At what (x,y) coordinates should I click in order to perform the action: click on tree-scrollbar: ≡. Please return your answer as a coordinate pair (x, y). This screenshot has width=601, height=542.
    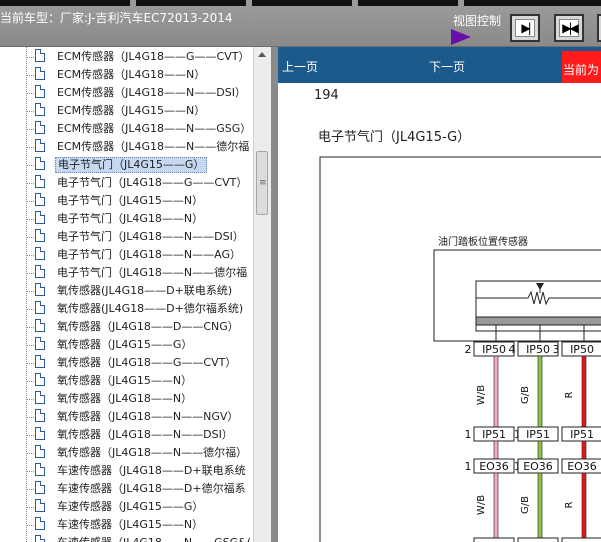
    Looking at the image, I should click on (262, 294).